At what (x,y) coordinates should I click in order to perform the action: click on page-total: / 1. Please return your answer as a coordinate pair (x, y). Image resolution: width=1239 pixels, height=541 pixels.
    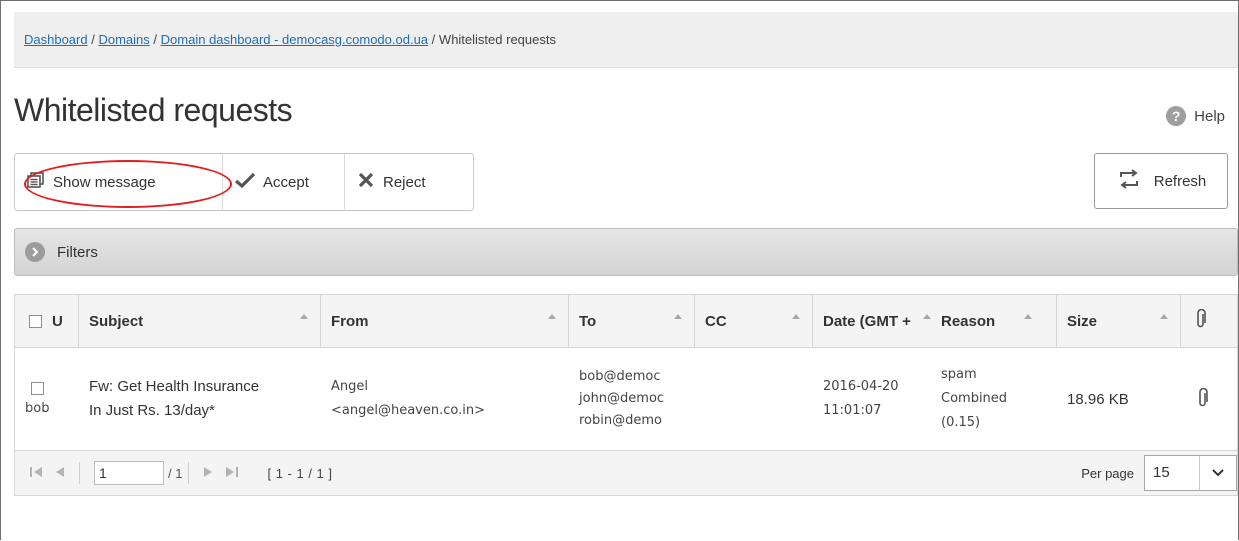
    Looking at the image, I should click on (175, 473).